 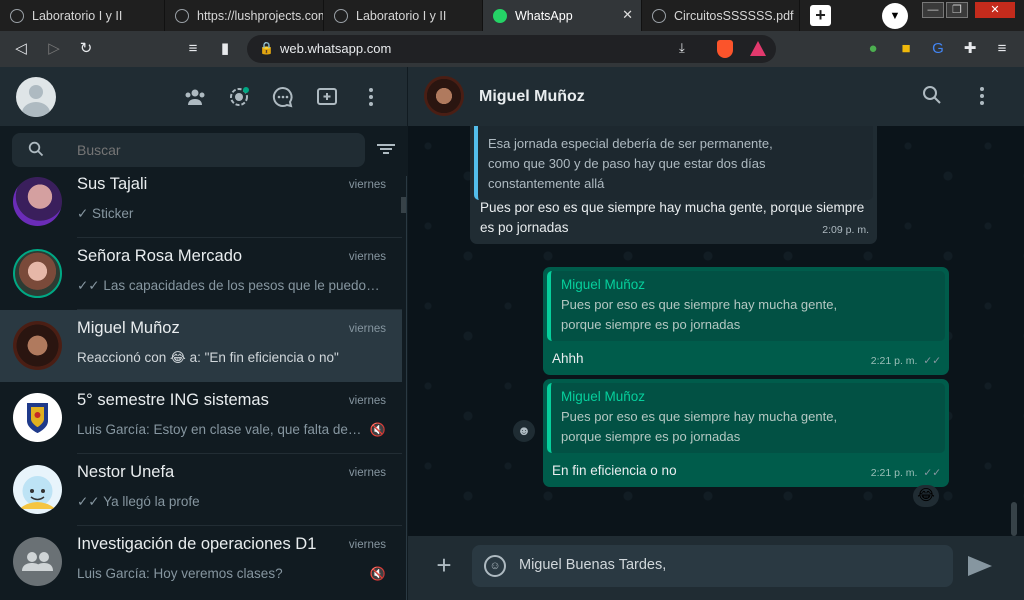 What do you see at coordinates (1014, 519) in the screenshot?
I see `conversation-scrollbar` at bounding box center [1014, 519].